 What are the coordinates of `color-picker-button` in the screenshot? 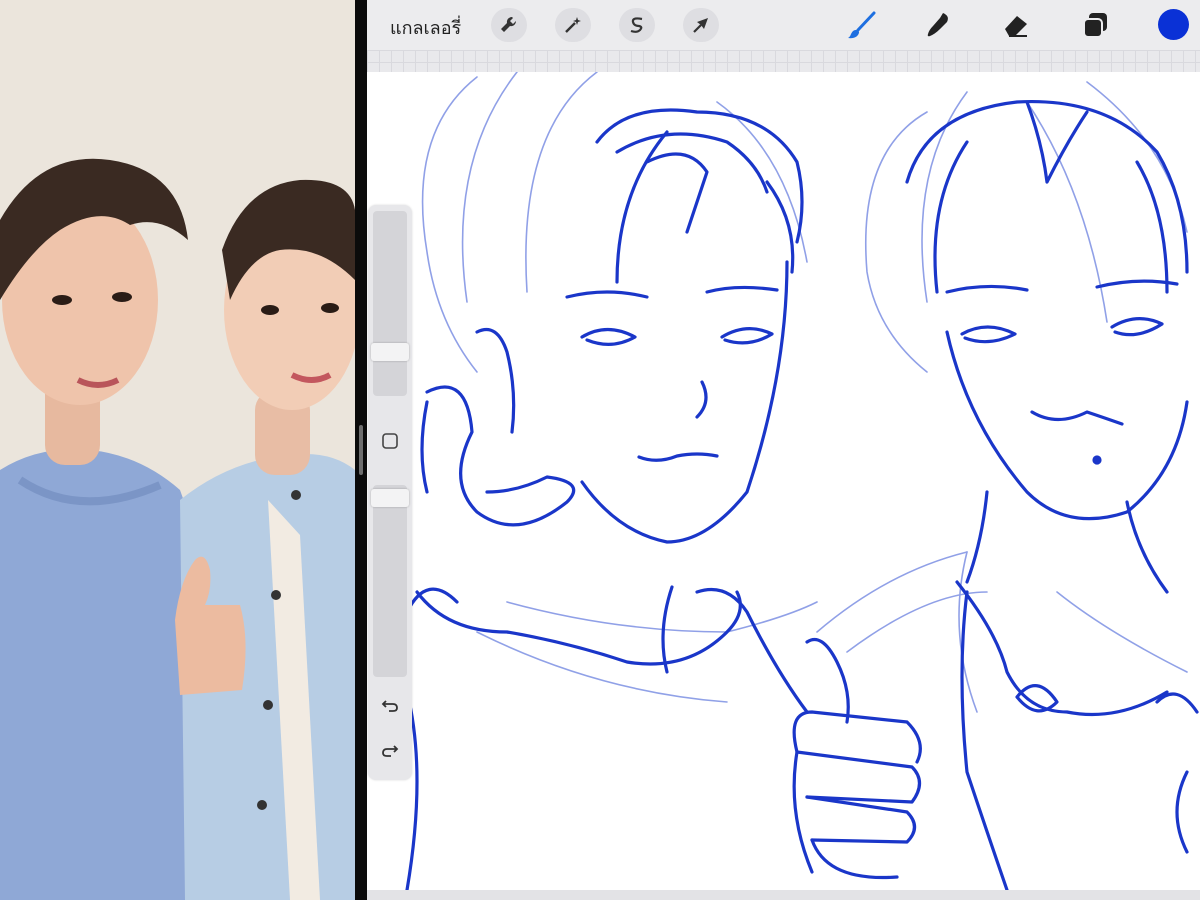 It's located at (1173, 24).